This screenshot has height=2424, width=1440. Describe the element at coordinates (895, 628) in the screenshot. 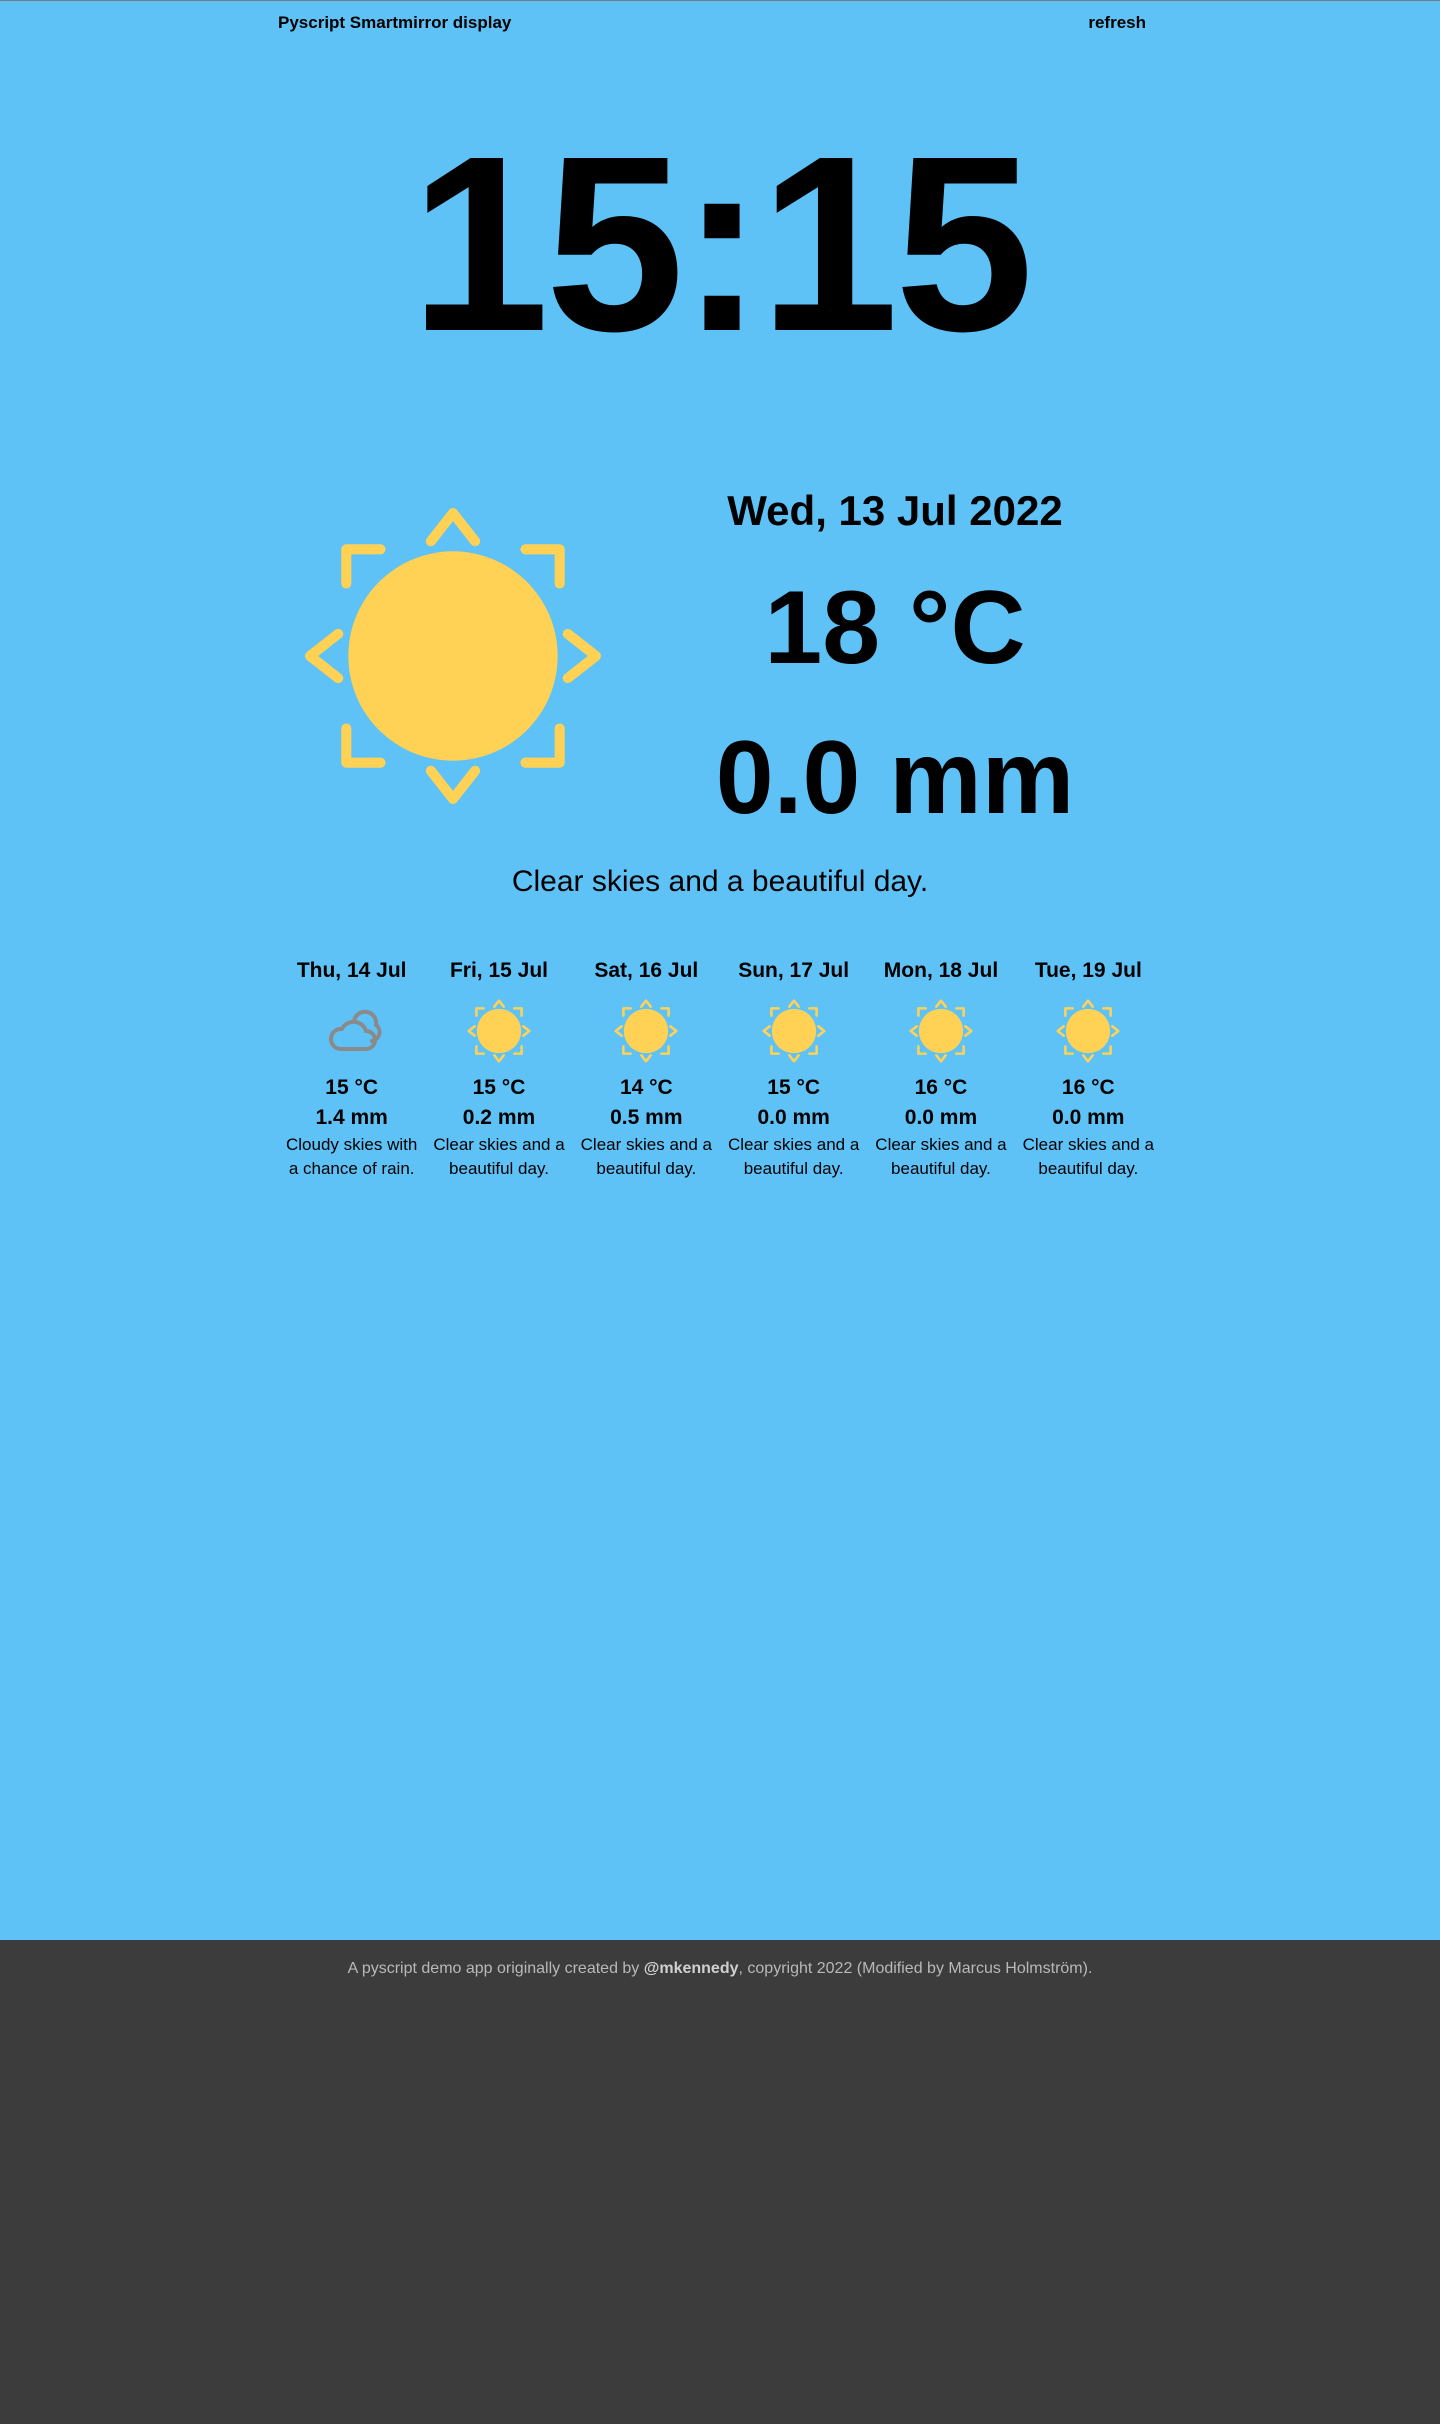

I see `today-temperature: 18 °C` at that location.